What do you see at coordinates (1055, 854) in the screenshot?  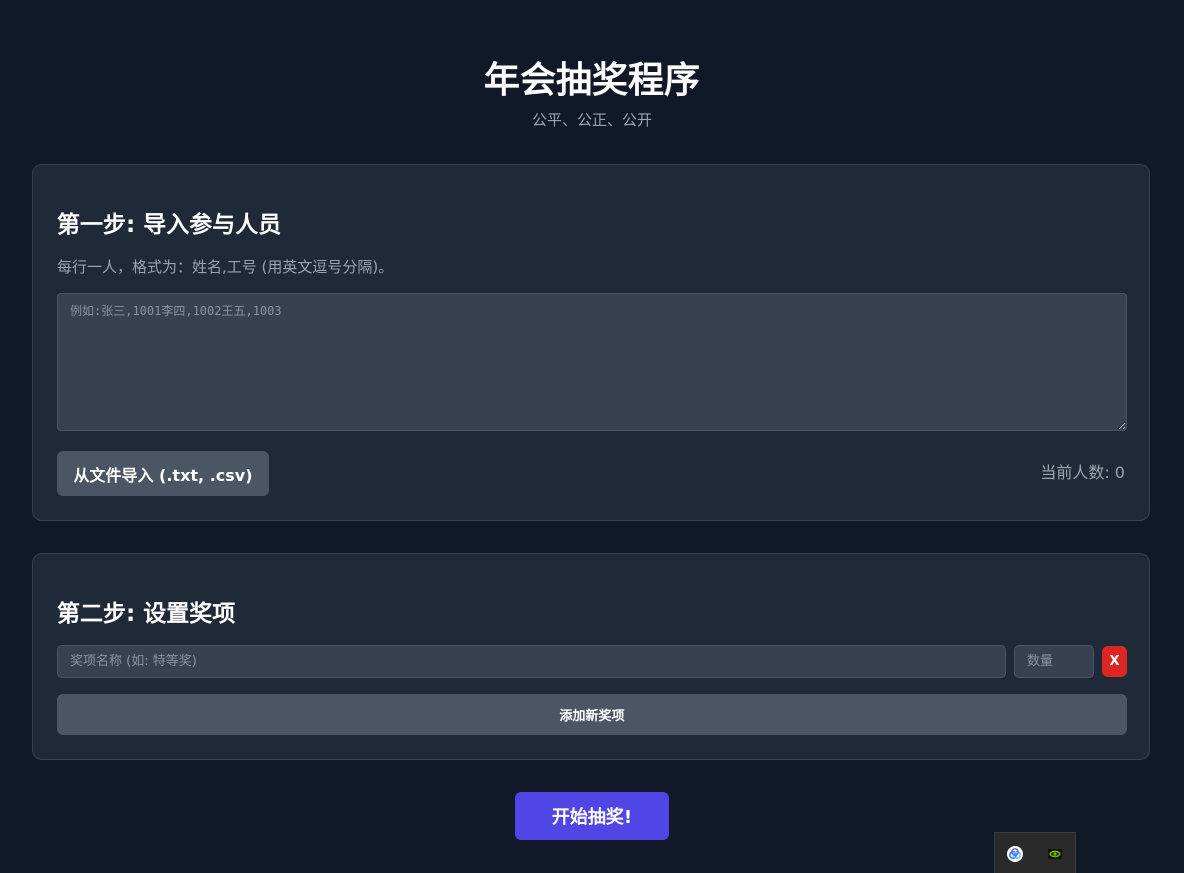 I see `nvidia-icon` at bounding box center [1055, 854].